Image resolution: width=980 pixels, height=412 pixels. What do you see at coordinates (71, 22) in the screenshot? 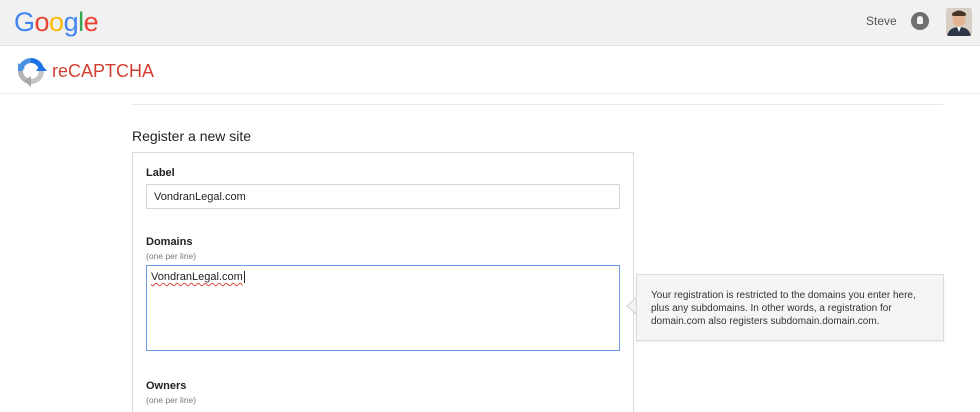
I see `google-logo-letter: g` at bounding box center [71, 22].